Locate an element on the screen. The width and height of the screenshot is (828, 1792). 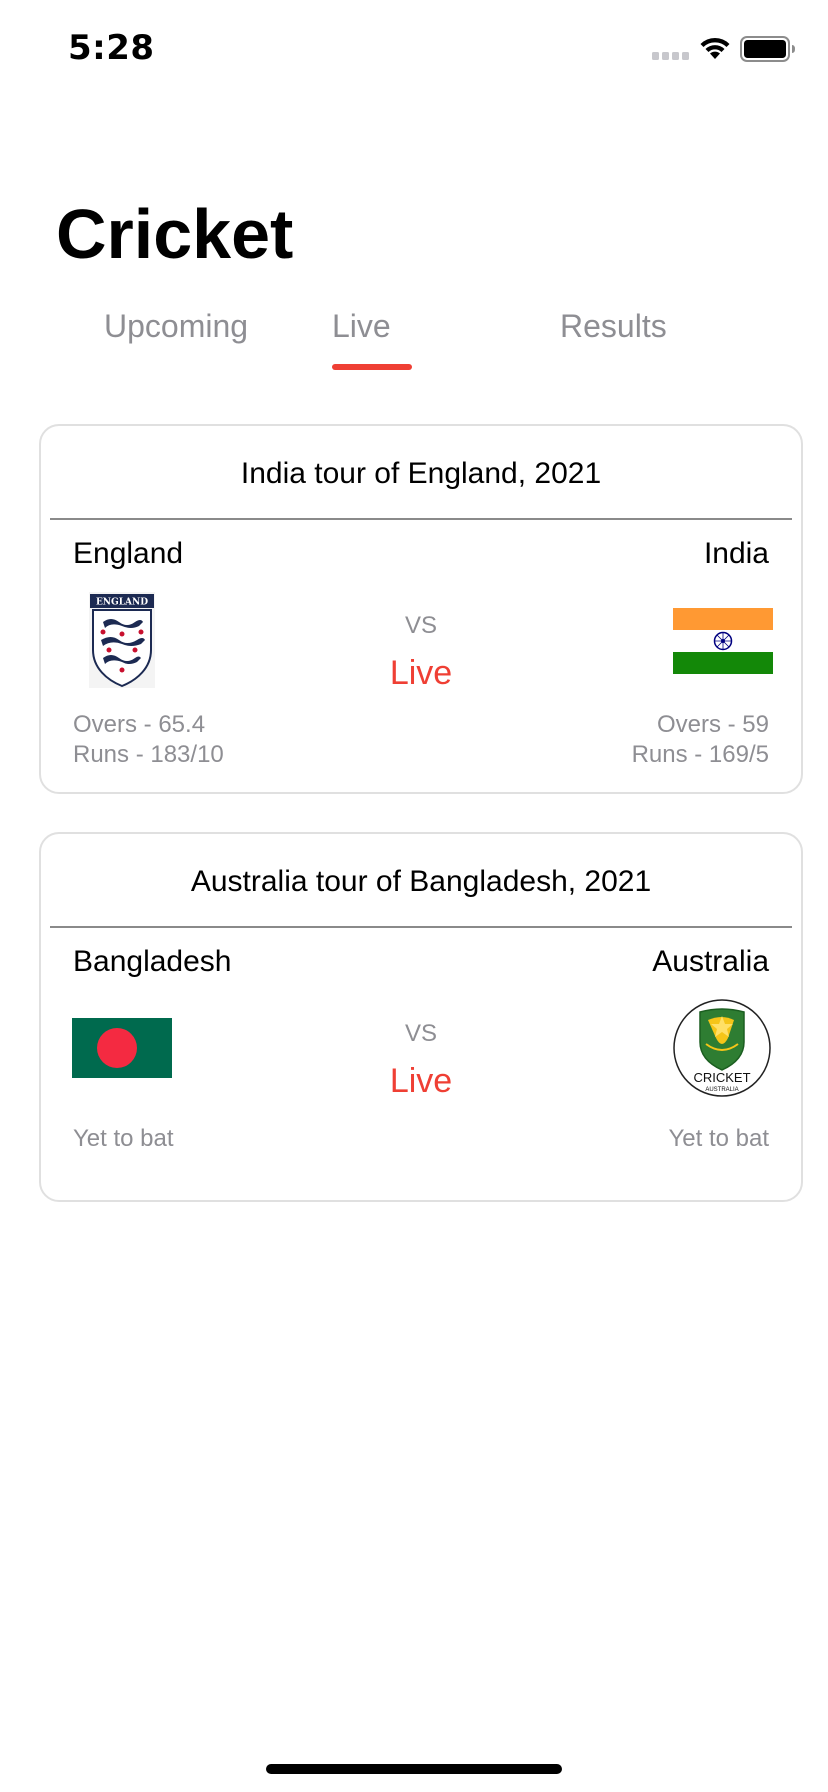
svg-text: ENGLAND is located at coordinates (122, 603).